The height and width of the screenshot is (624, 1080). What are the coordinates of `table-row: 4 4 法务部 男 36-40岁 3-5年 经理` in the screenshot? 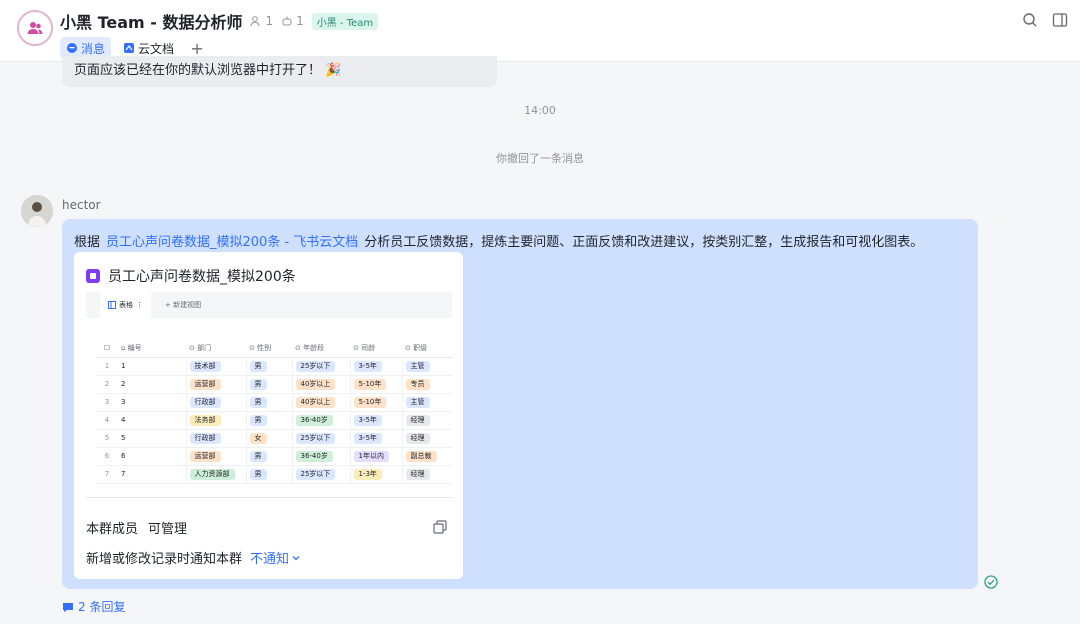 It's located at (274, 420).